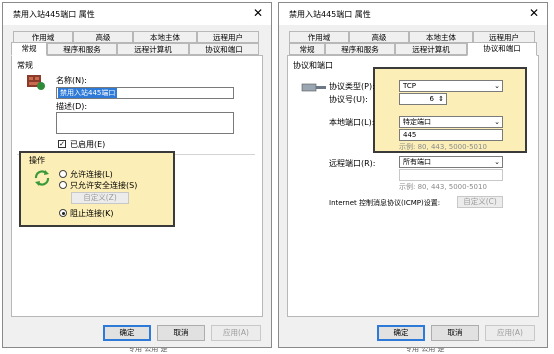  Describe the element at coordinates (319, 37) in the screenshot. I see `tab-scope: 作用域` at that location.